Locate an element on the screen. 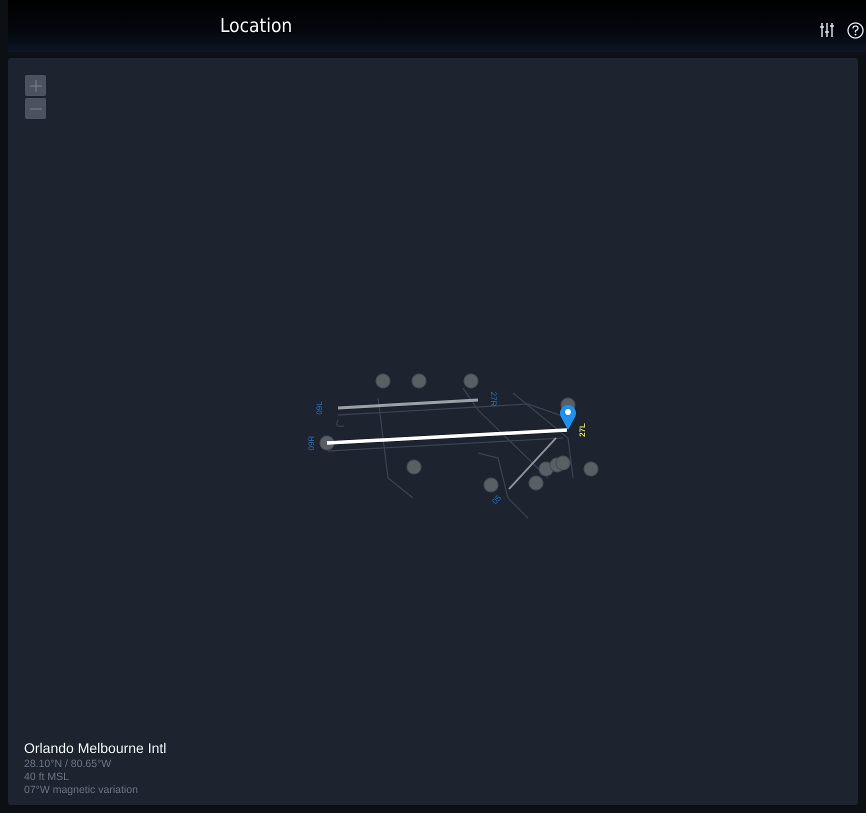 Image resolution: width=866 pixels, height=813 pixels. minus-icon is located at coordinates (36, 109).